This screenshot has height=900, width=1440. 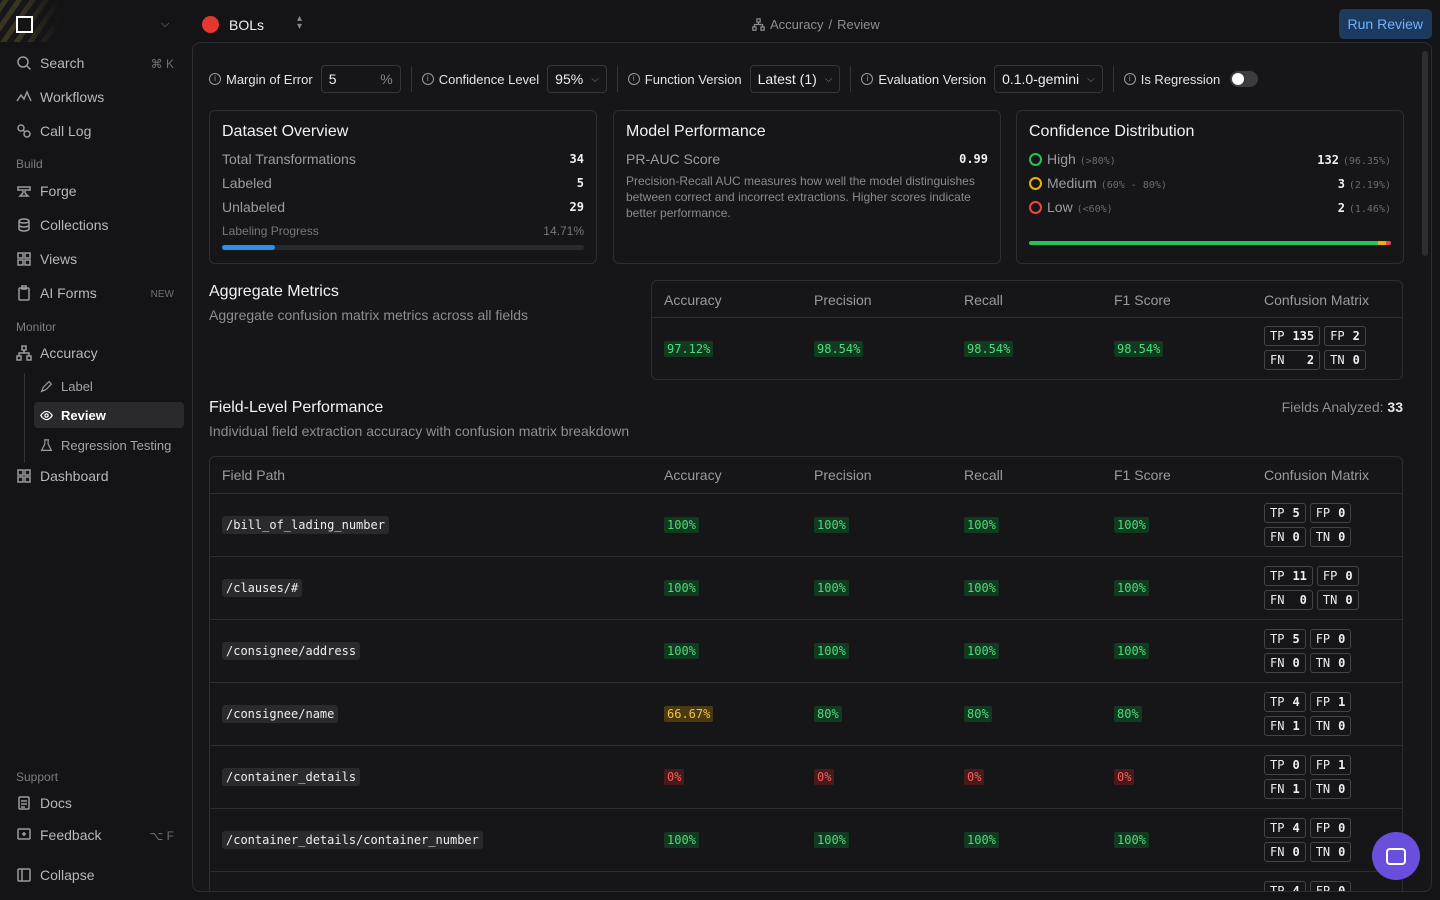 I want to click on tp-cell: TP 11, so click(x=1288, y=576).